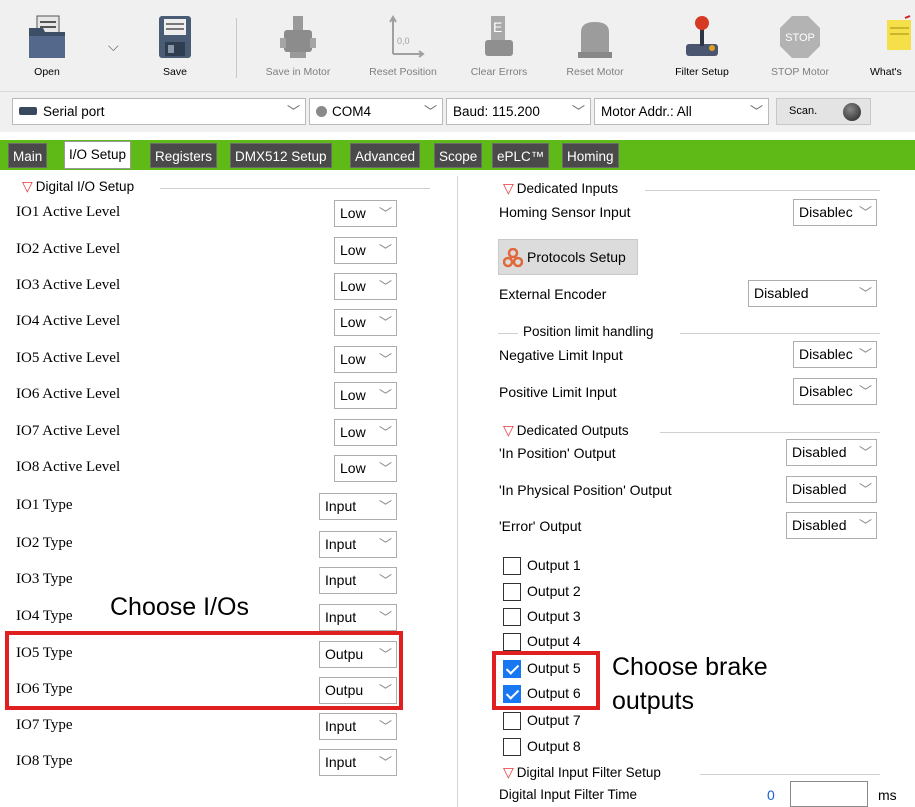 The width and height of the screenshot is (915, 807). Describe the element at coordinates (358, 580) in the screenshot. I see `io3-type-select: Input ﹀` at that location.